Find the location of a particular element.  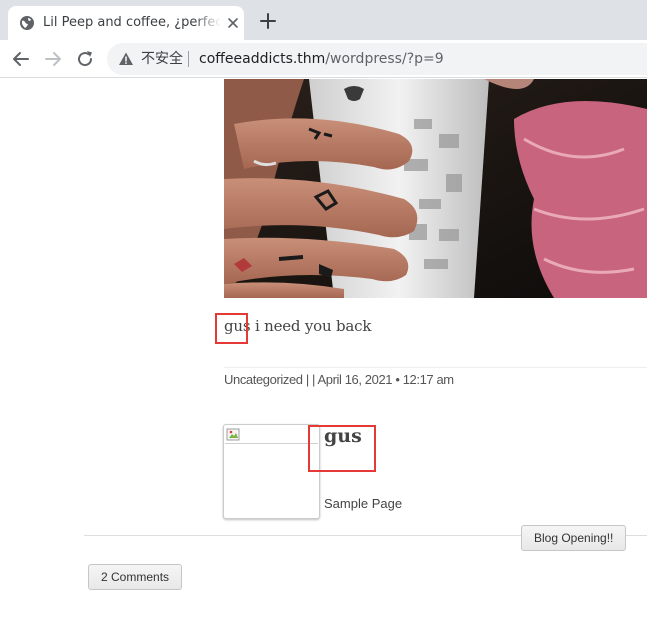

globe-icon is located at coordinates (27, 23).